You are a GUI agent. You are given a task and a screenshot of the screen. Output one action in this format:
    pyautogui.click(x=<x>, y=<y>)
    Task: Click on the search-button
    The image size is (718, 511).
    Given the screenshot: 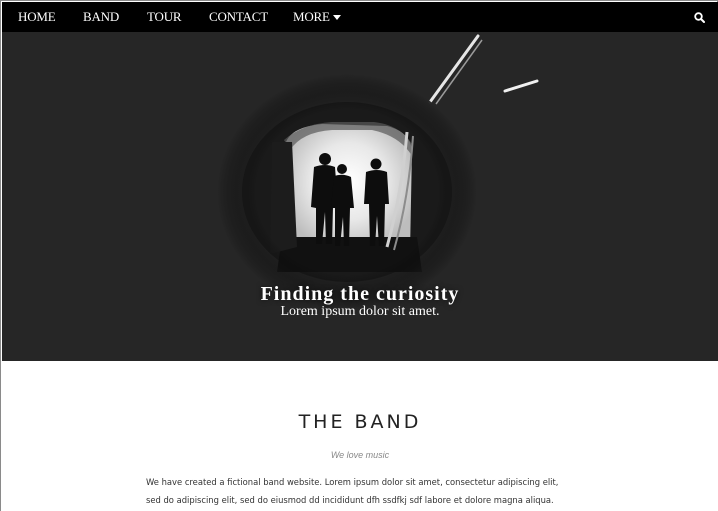 What is the action you would take?
    pyautogui.click(x=699, y=17)
    